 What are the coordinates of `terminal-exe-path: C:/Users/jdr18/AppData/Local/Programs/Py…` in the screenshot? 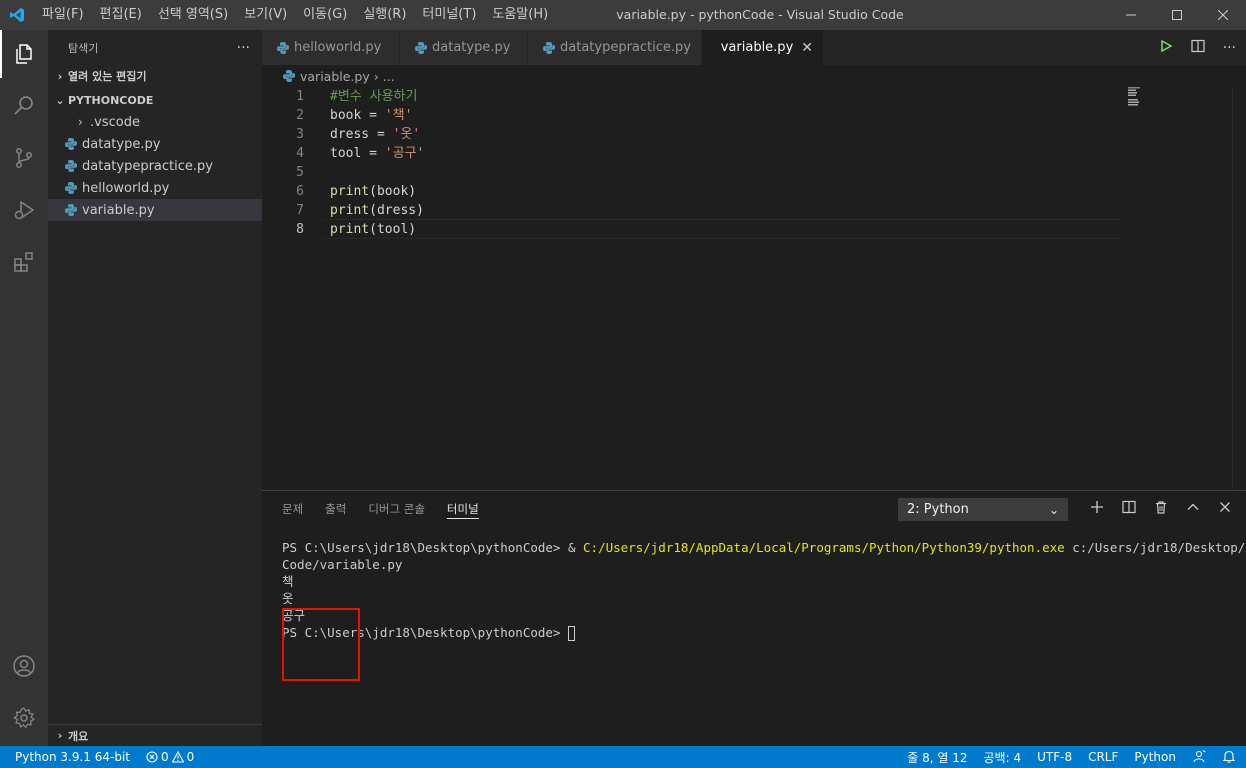 It's located at (824, 547).